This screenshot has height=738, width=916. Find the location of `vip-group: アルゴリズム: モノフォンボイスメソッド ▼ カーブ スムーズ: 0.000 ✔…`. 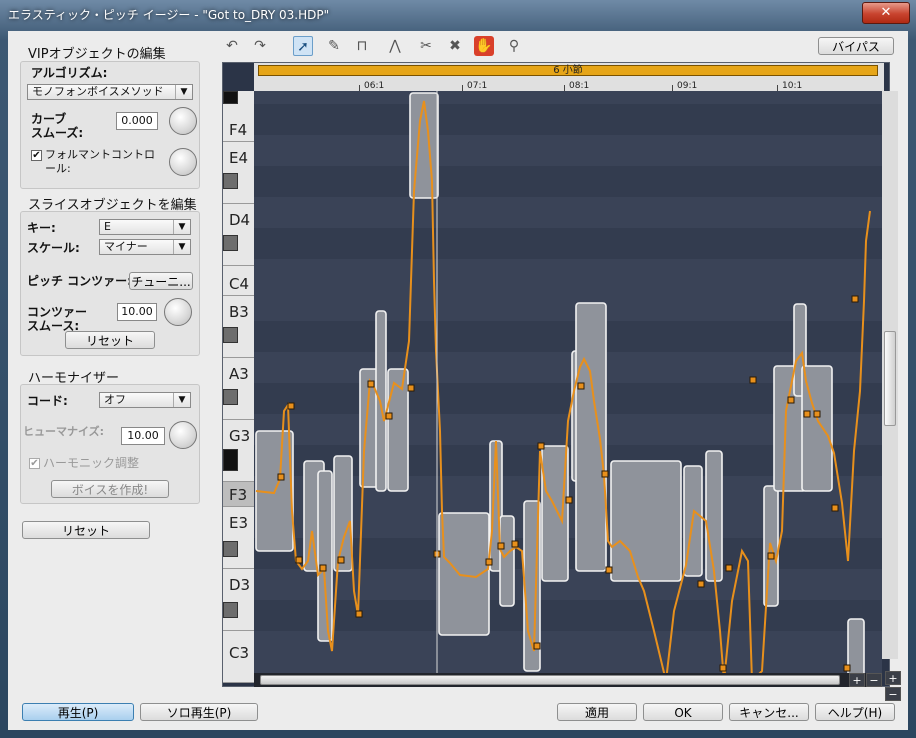

vip-group: アルゴリズム: モノフォンボイスメソッド ▼ カーブ スムーズ: 0.000 ✔… is located at coordinates (110, 125).